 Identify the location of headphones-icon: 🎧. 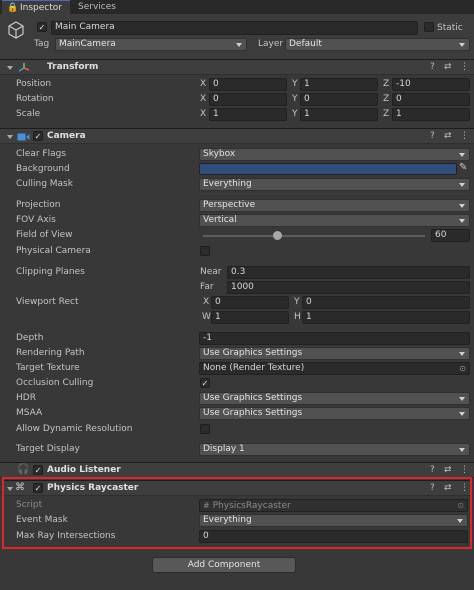
(23, 469).